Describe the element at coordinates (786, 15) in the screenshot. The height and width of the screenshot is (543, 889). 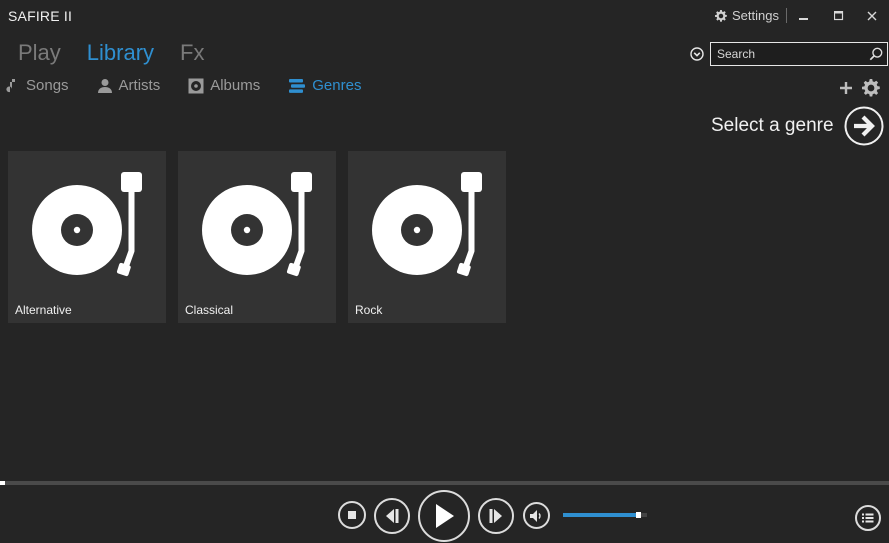
I see `titlebar-separator` at that location.